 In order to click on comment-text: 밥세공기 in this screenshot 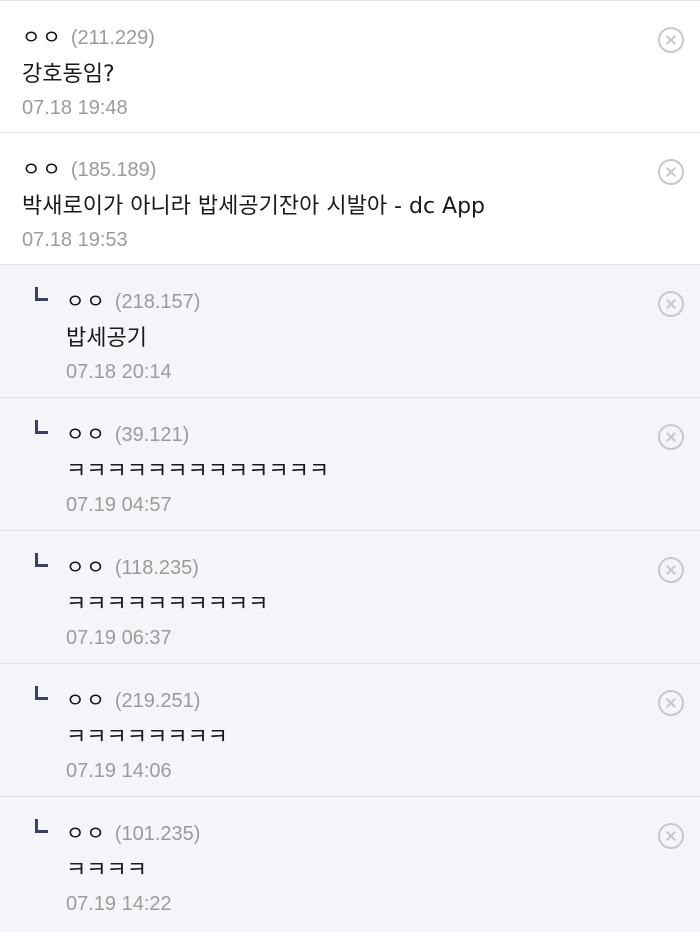, I will do `click(106, 338)`.